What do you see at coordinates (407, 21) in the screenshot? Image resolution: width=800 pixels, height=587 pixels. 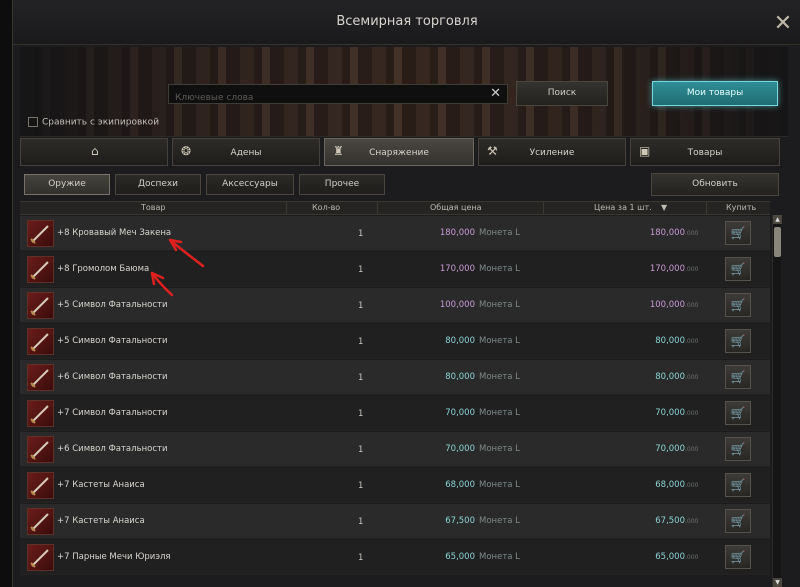 I see `window-title: Всемирная торговля` at bounding box center [407, 21].